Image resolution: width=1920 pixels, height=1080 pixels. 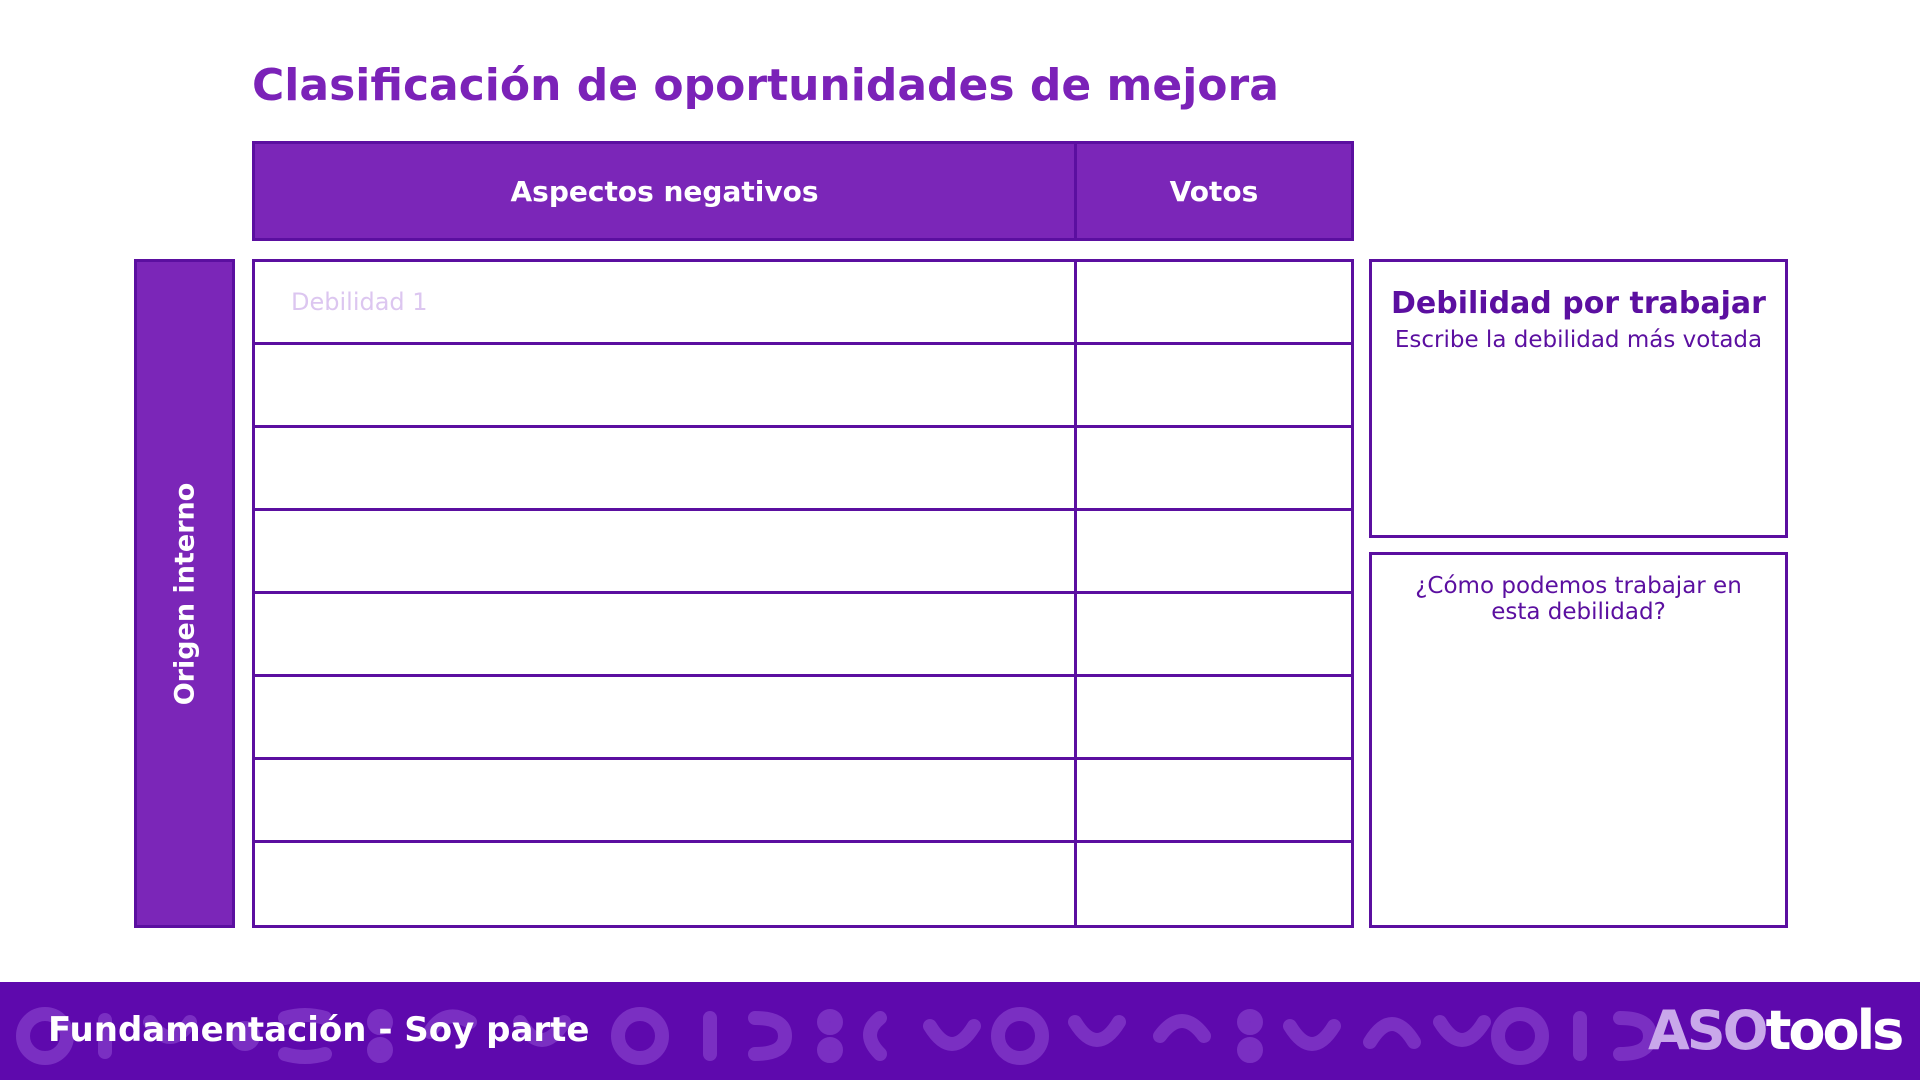 What do you see at coordinates (960, 1031) in the screenshot?
I see `footer-bar: Fundamentación - Soy parte ASO tools` at bounding box center [960, 1031].